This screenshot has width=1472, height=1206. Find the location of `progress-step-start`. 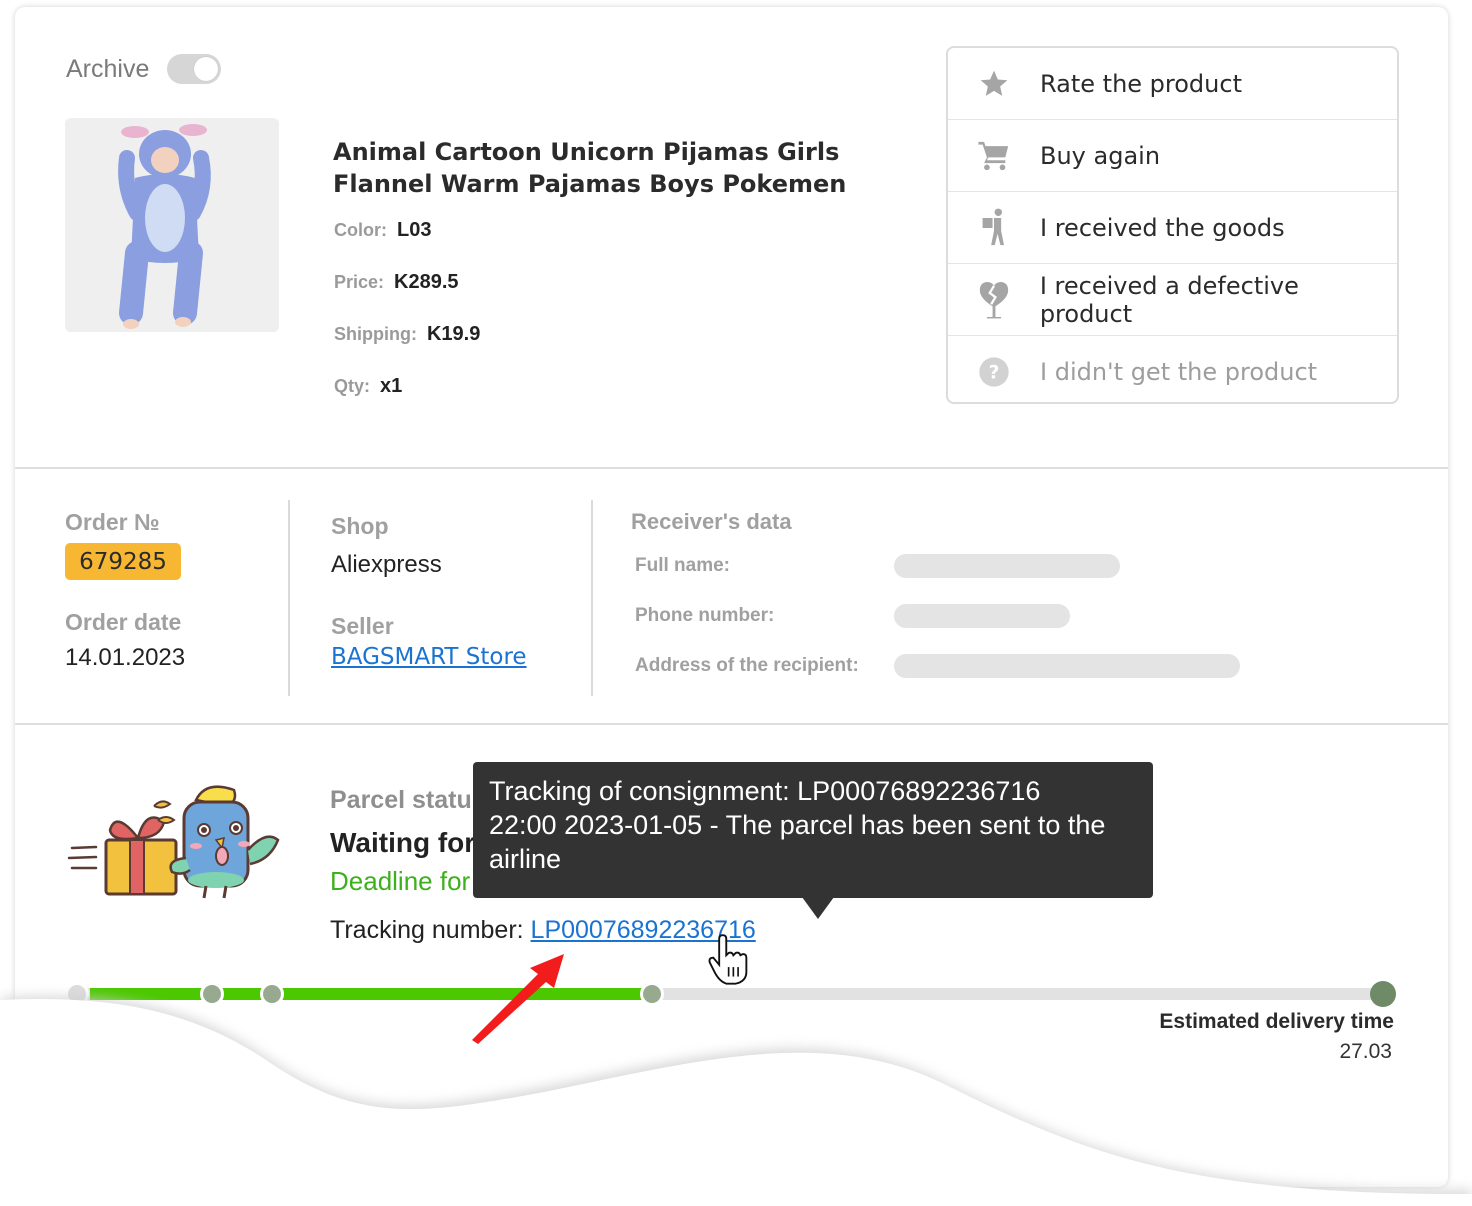

progress-step-start is located at coordinates (77, 994).